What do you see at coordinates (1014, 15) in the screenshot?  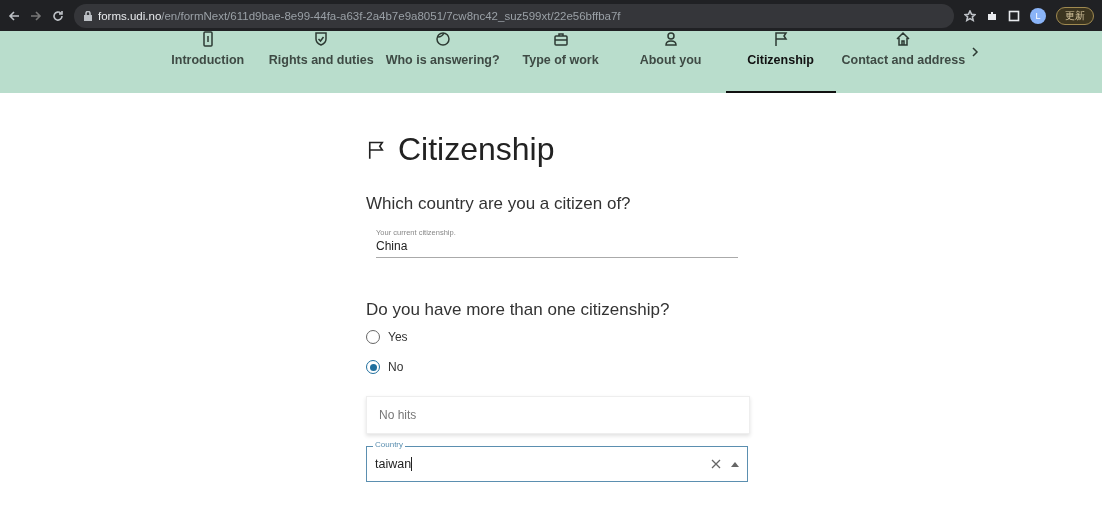 I see `sidebar-icon` at bounding box center [1014, 15].